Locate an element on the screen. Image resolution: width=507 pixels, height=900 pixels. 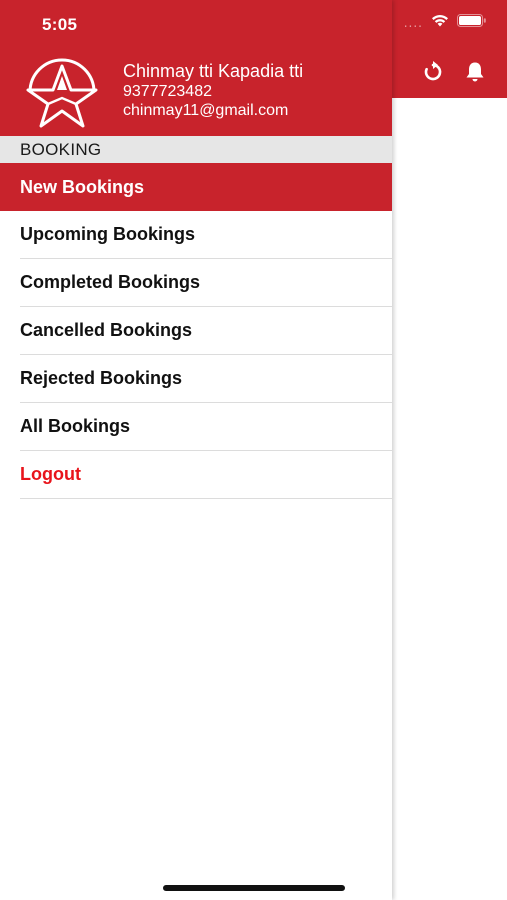
menu-item-completed-bookings: Completed Bookings is located at coordinates (206, 283).